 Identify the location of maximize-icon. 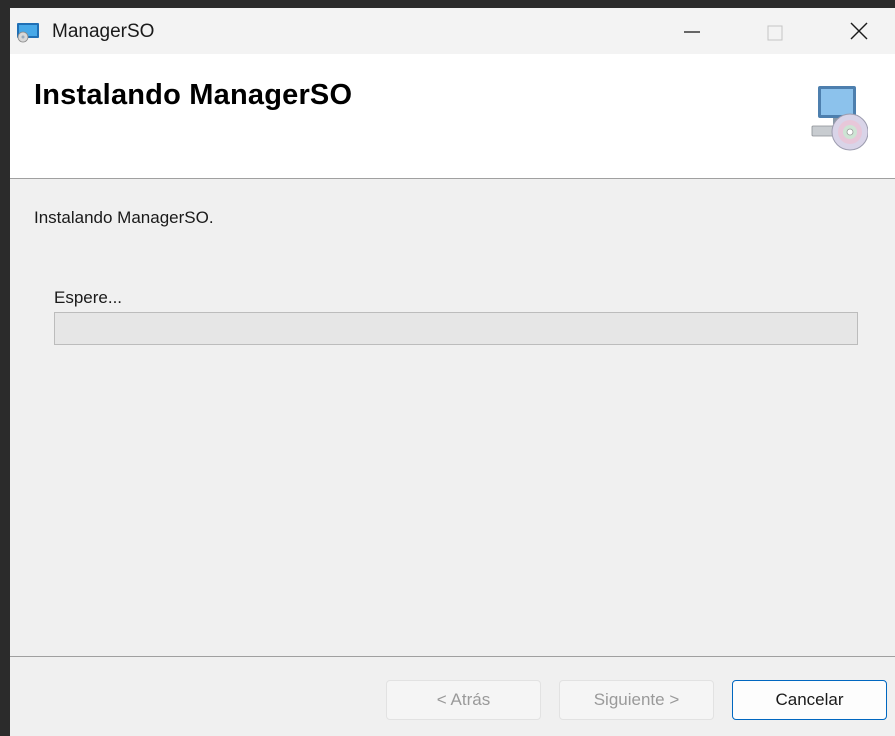
(775, 33).